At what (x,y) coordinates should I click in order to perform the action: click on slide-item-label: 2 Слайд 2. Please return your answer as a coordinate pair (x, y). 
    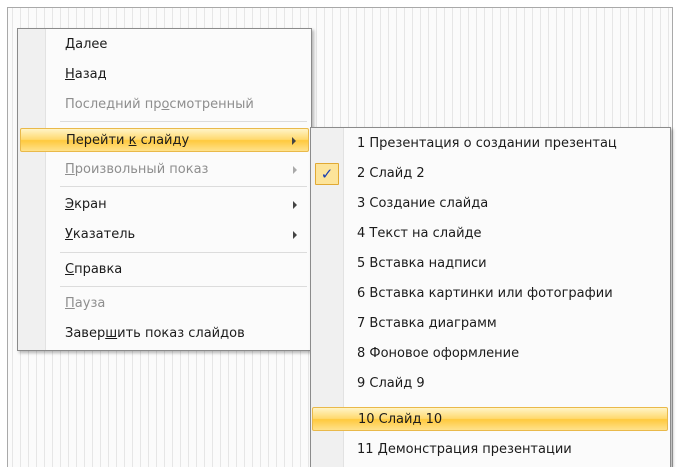
    Looking at the image, I should click on (391, 173).